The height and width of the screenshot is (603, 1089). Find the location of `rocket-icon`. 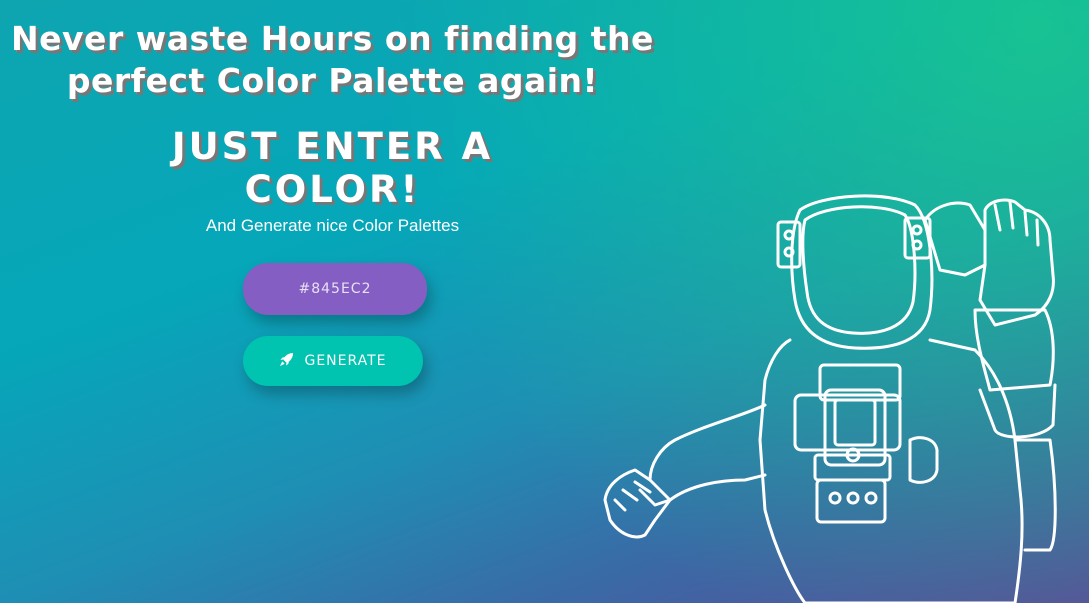

rocket-icon is located at coordinates (286, 361).